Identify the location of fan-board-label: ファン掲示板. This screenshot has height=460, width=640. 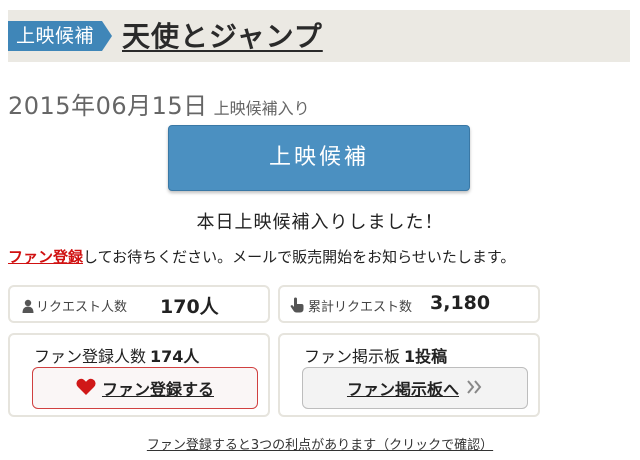
(352, 356).